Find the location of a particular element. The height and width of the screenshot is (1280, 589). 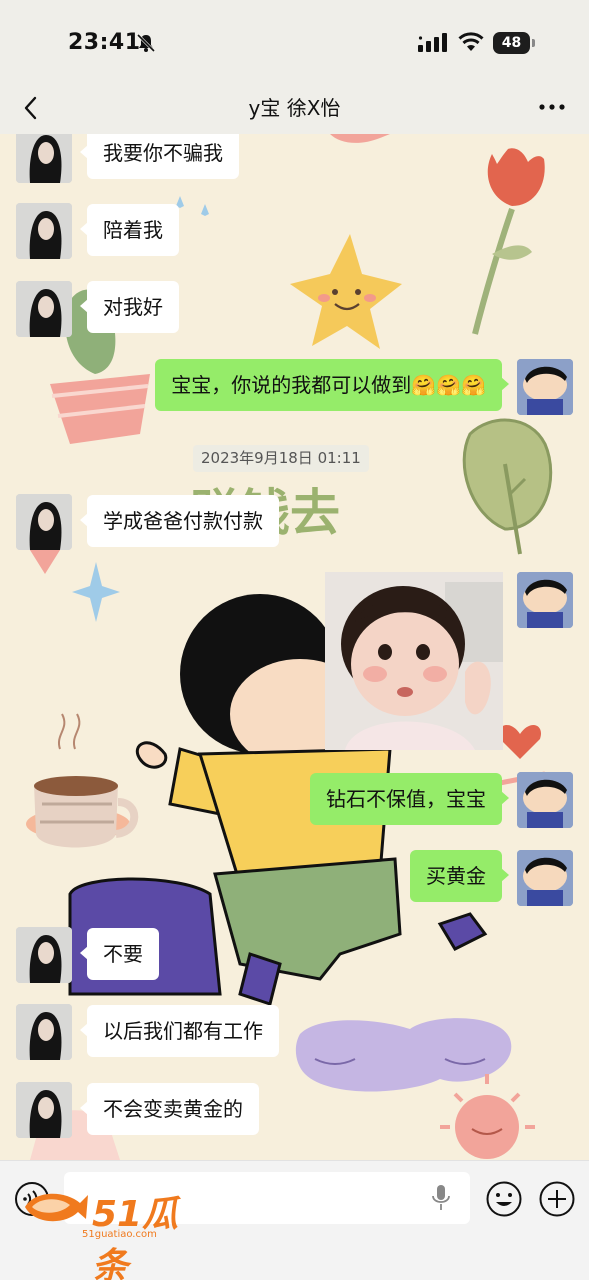

status-bar: 23:41 48 is located at coordinates (294, 44).